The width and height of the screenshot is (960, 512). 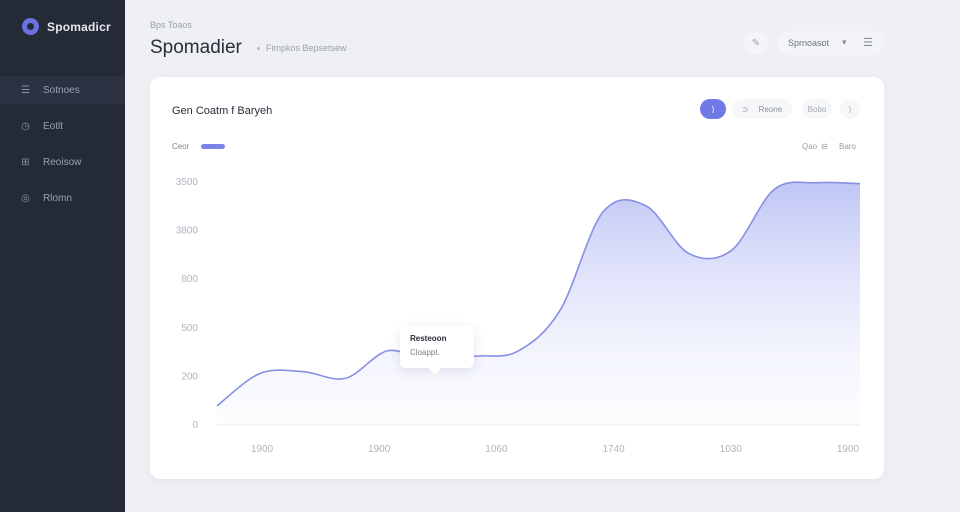 I want to click on sidebar-item-4: ◎ Rlomn, so click(x=62, y=198).